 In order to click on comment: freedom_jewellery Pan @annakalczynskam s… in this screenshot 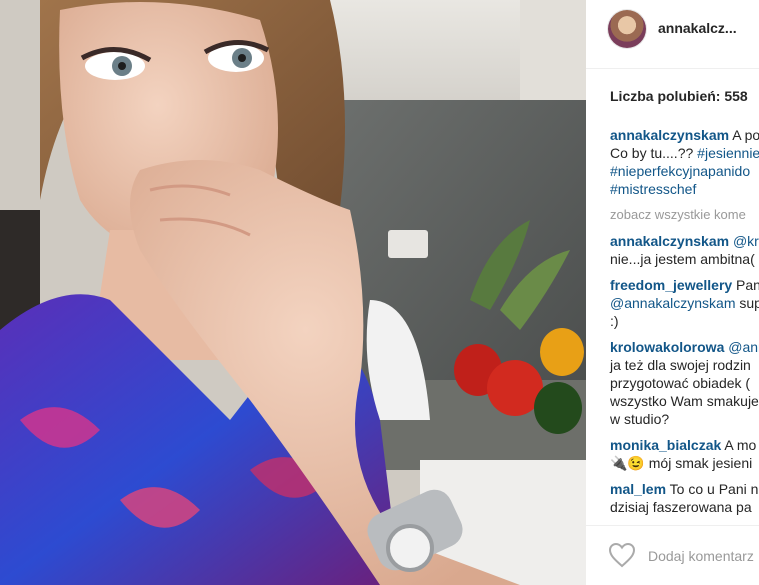, I will do `click(684, 303)`.